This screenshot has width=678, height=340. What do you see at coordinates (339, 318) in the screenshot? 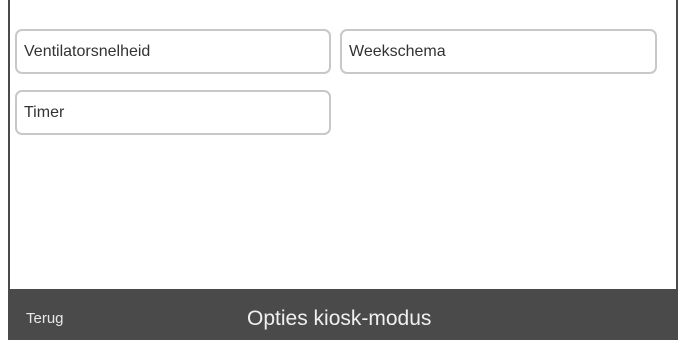
I see `page-title: Opties kiosk-modus` at bounding box center [339, 318].